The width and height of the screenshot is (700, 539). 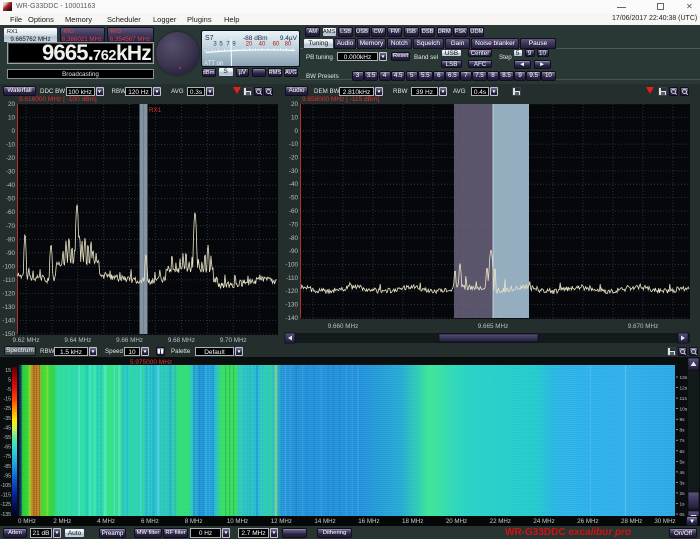 What do you see at coordinates (8, 438) in the screenshot?
I see `svg-text: -55` at bounding box center [8, 438].